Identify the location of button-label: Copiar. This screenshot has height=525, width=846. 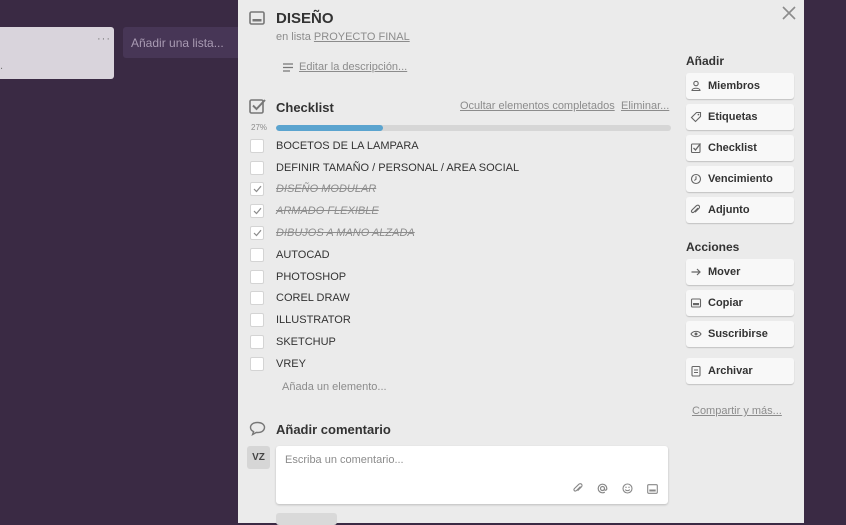
(725, 303).